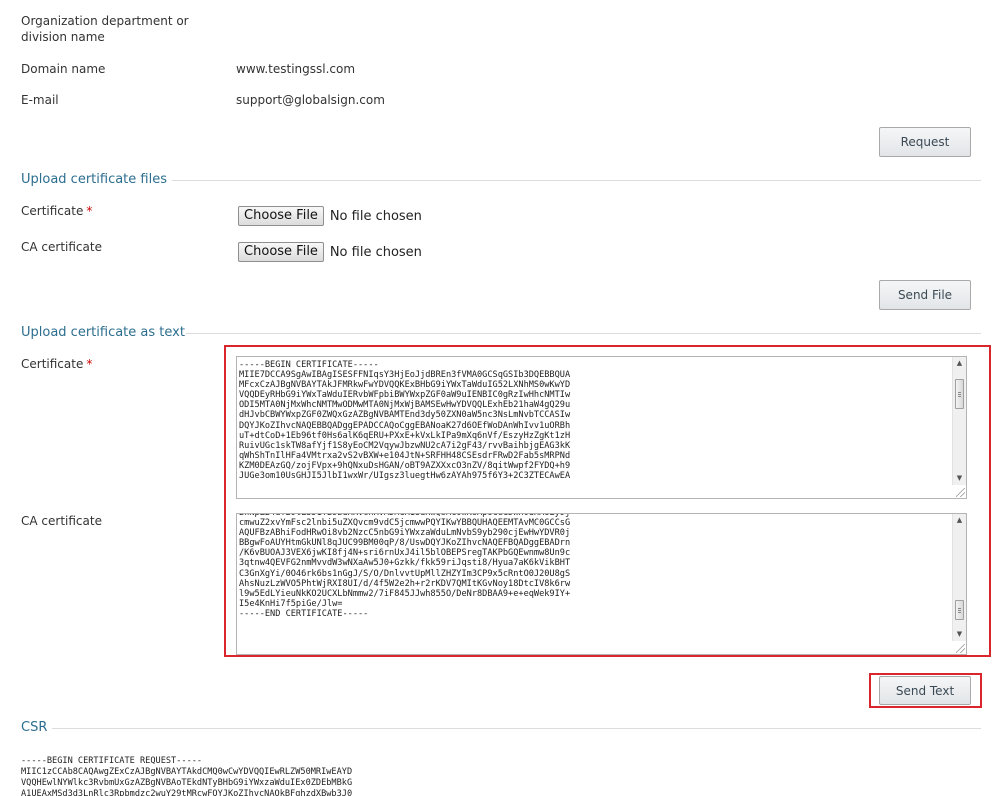  I want to click on email-label: E-mail, so click(40, 100).